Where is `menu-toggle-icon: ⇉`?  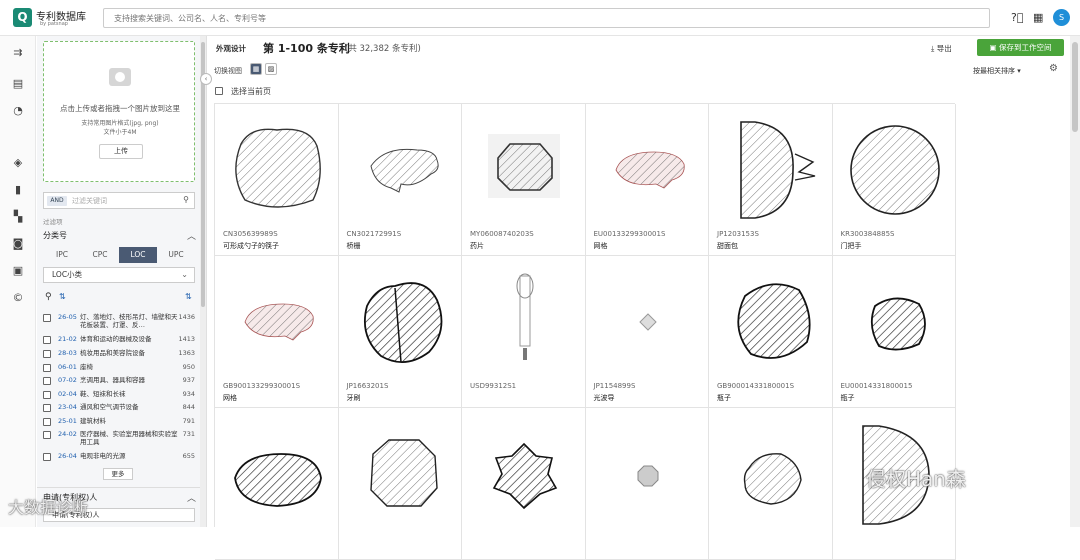
menu-toggle-icon: ⇉ is located at coordinates (18, 52).